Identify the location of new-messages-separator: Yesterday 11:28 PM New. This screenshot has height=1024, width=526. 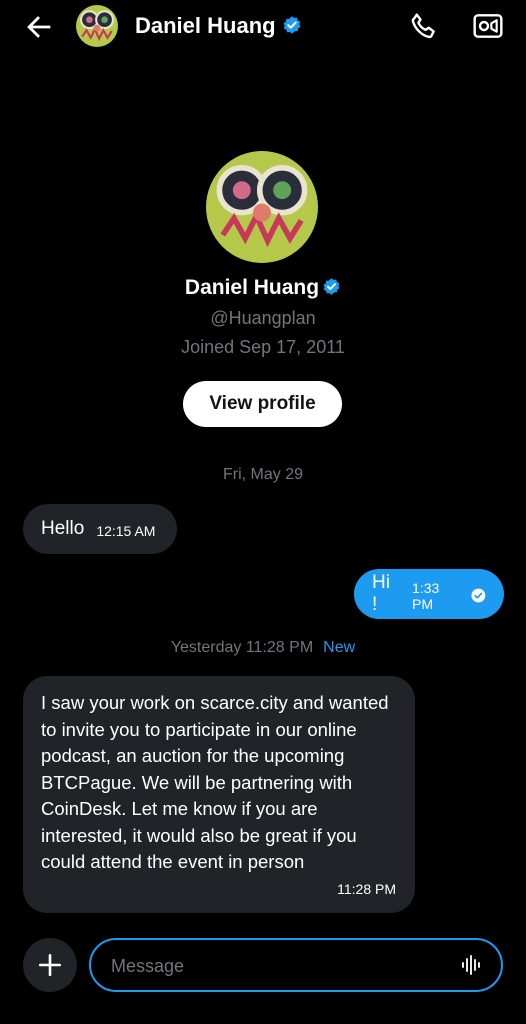
(263, 648).